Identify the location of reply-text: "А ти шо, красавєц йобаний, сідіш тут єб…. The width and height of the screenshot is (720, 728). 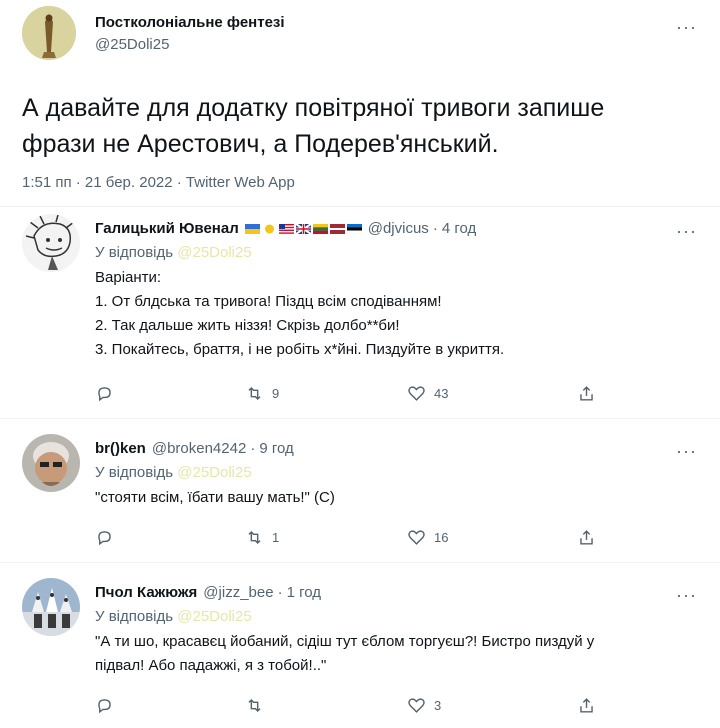
(395, 654).